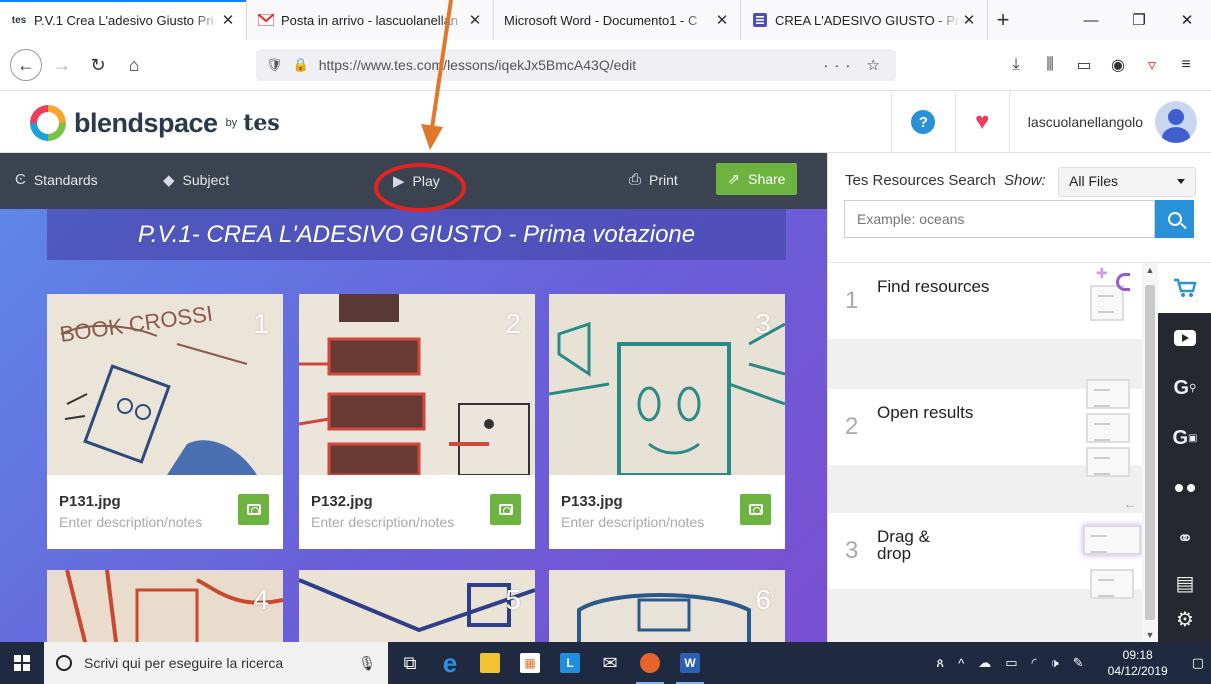 The width and height of the screenshot is (1211, 684). What do you see at coordinates (56, 179) in the screenshot?
I see `standards-button: Ͼ Standards` at bounding box center [56, 179].